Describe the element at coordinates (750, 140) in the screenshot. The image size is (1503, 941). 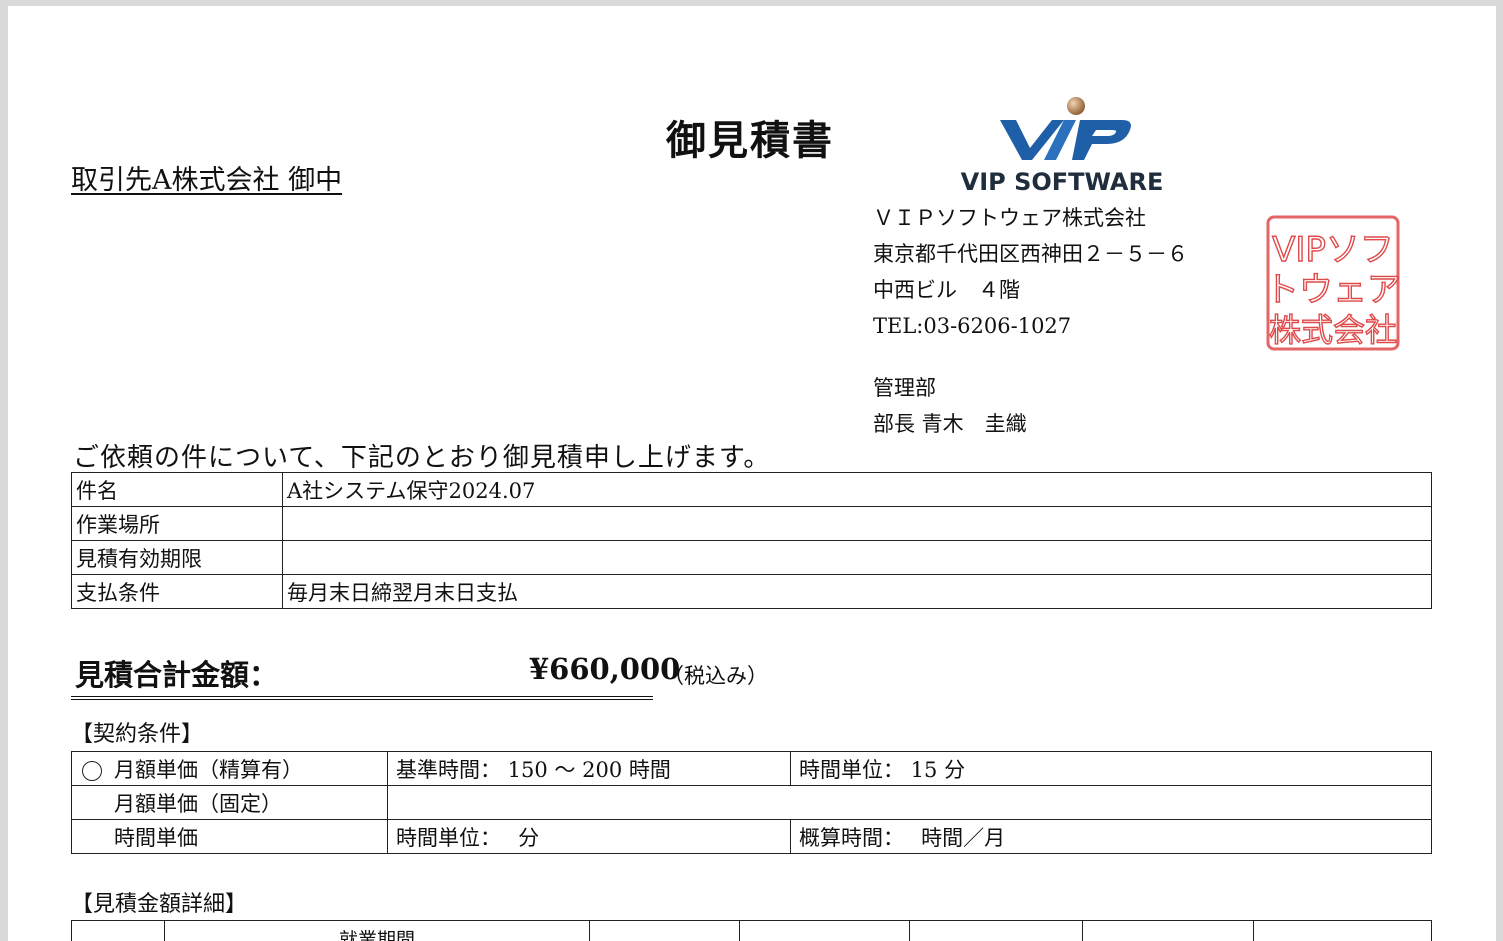
I see `document-title: 御見積書` at that location.